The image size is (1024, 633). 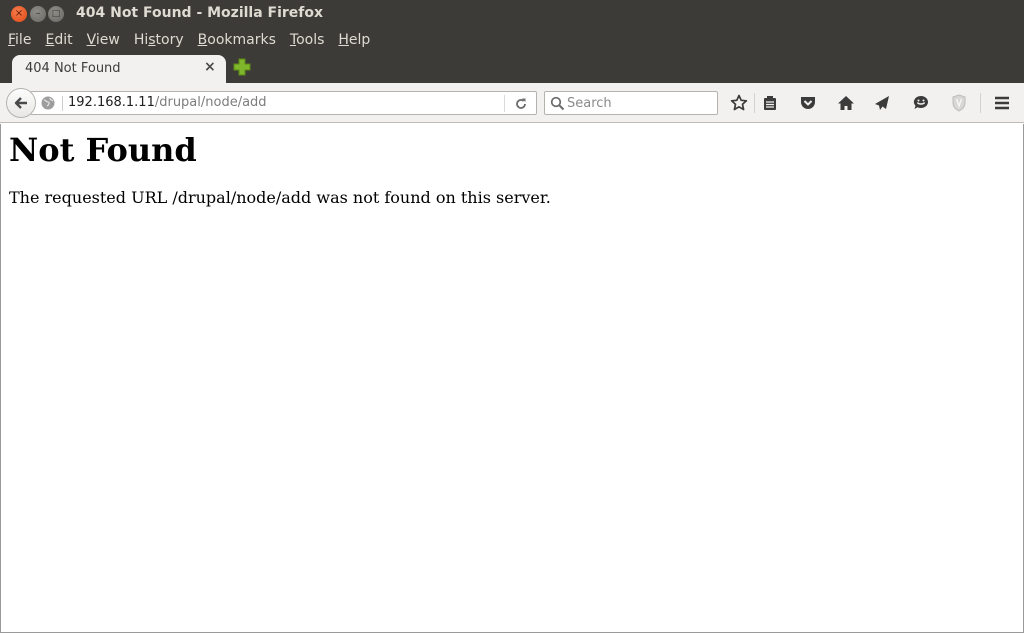 What do you see at coordinates (512, 68) in the screenshot?
I see `tab-strip: 404 Not Found ×` at bounding box center [512, 68].